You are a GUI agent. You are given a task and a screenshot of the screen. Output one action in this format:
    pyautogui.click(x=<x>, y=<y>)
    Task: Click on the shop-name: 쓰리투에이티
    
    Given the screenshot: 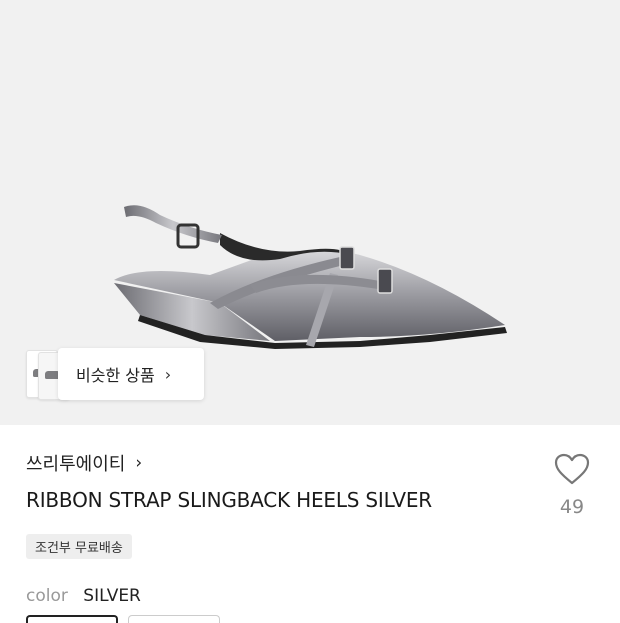 What is the action you would take?
    pyautogui.click(x=76, y=464)
    